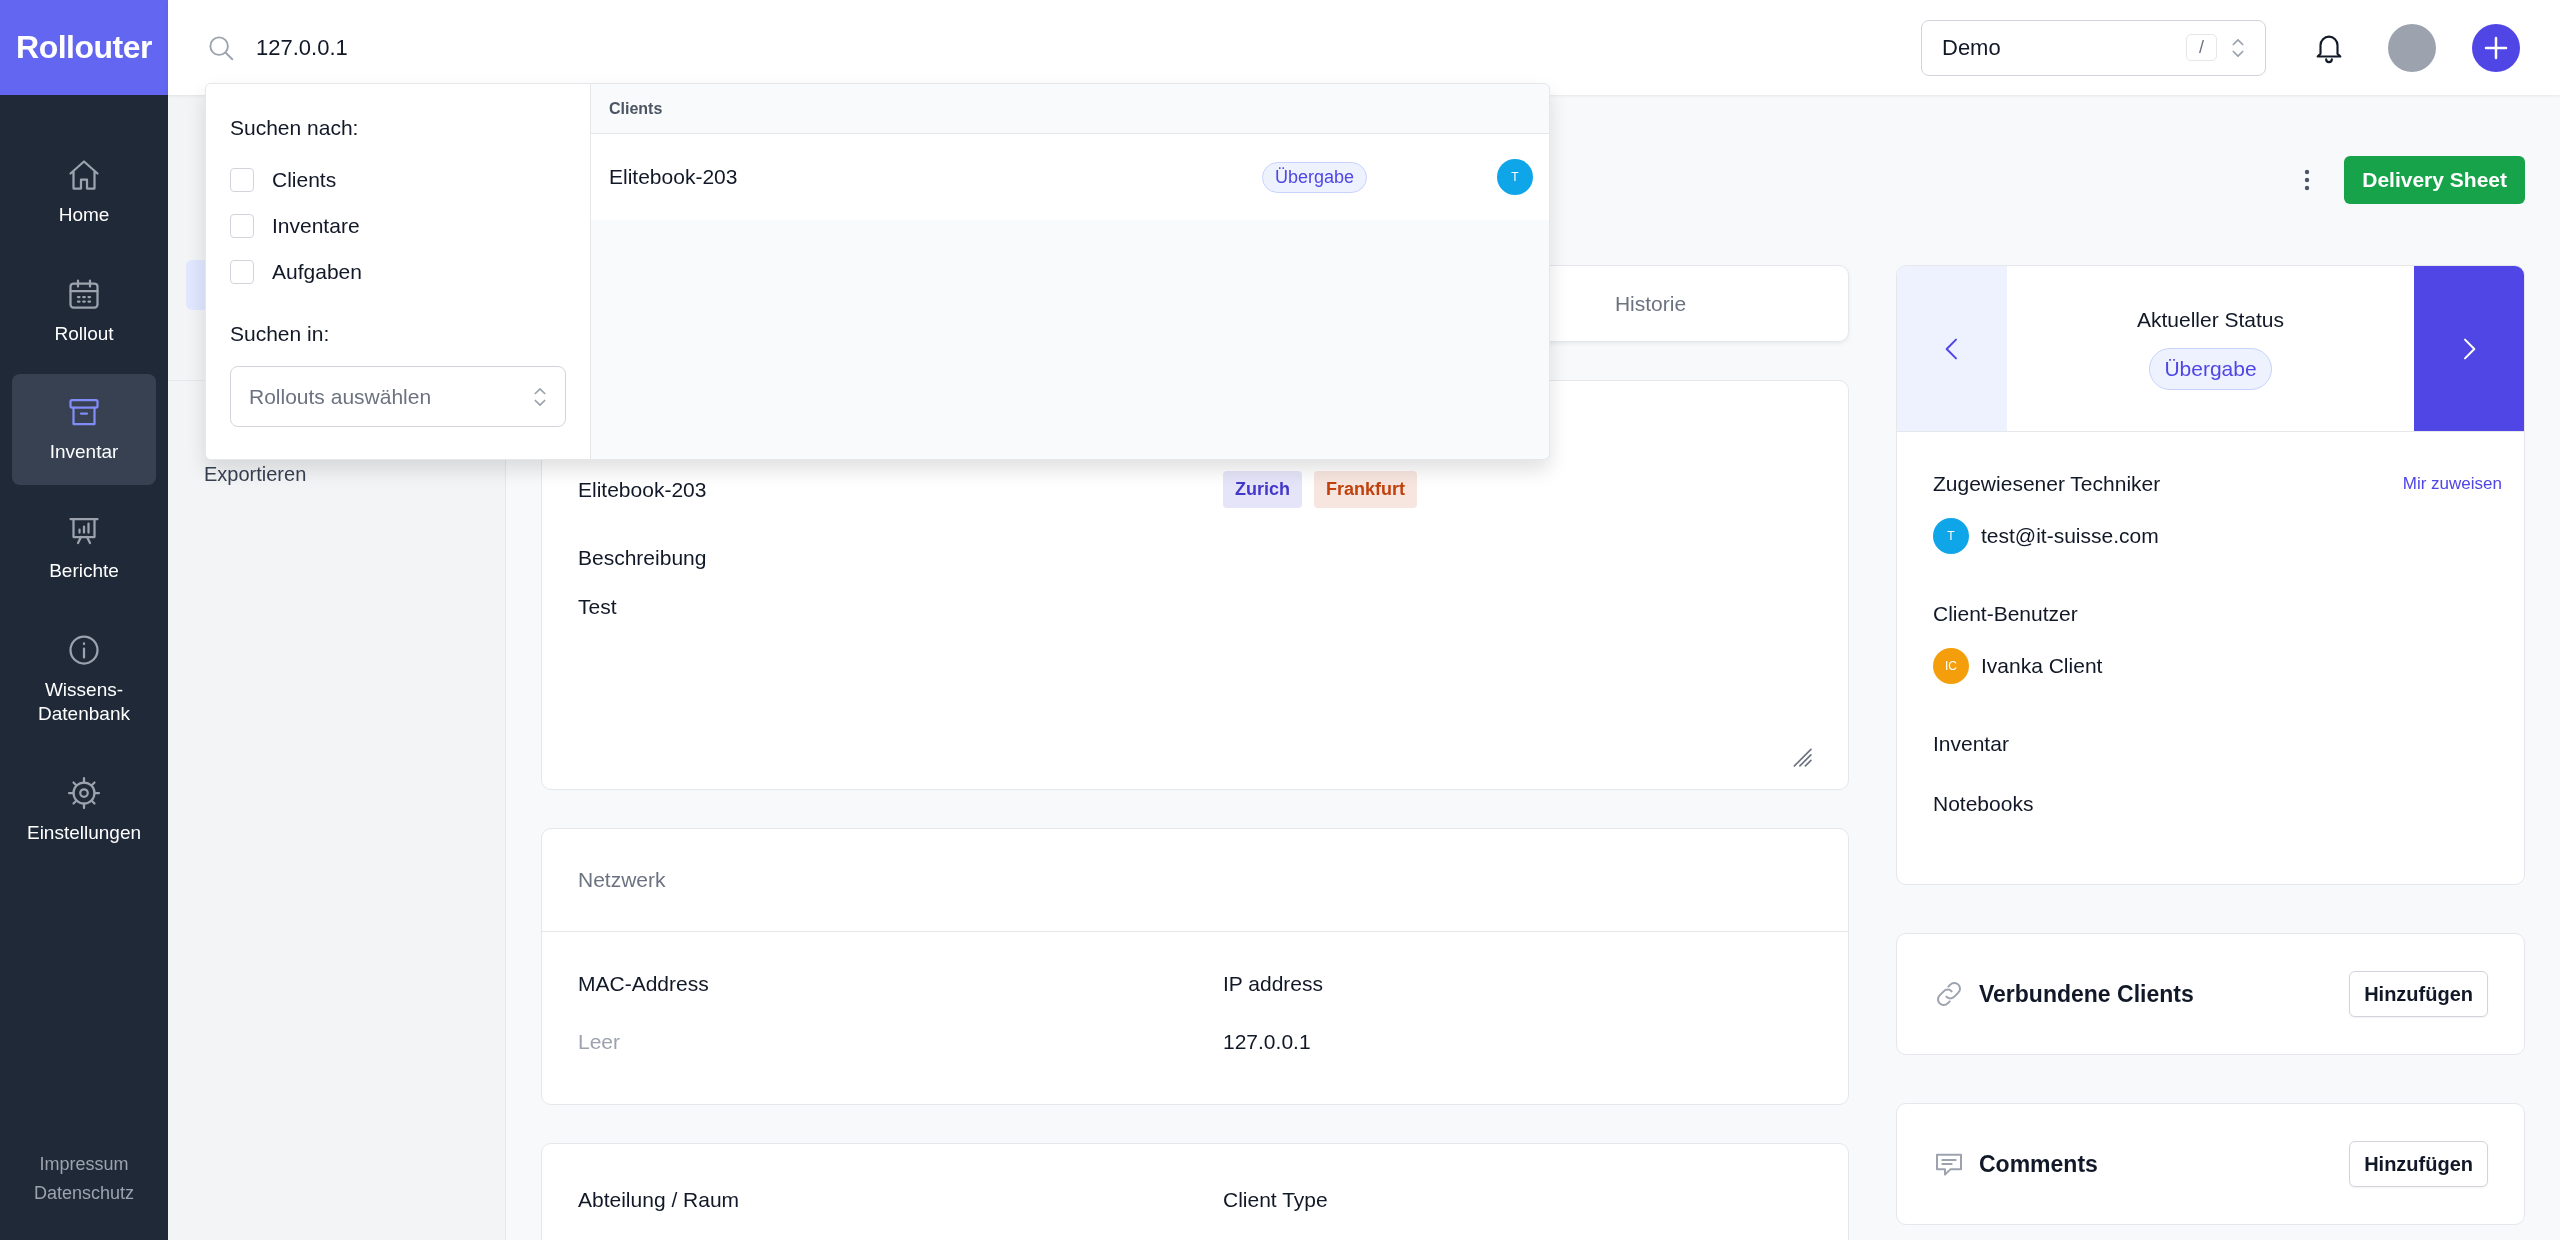 This screenshot has width=2560, height=1240. What do you see at coordinates (644, 984) in the screenshot?
I see `field-label: MAC-Address` at bounding box center [644, 984].